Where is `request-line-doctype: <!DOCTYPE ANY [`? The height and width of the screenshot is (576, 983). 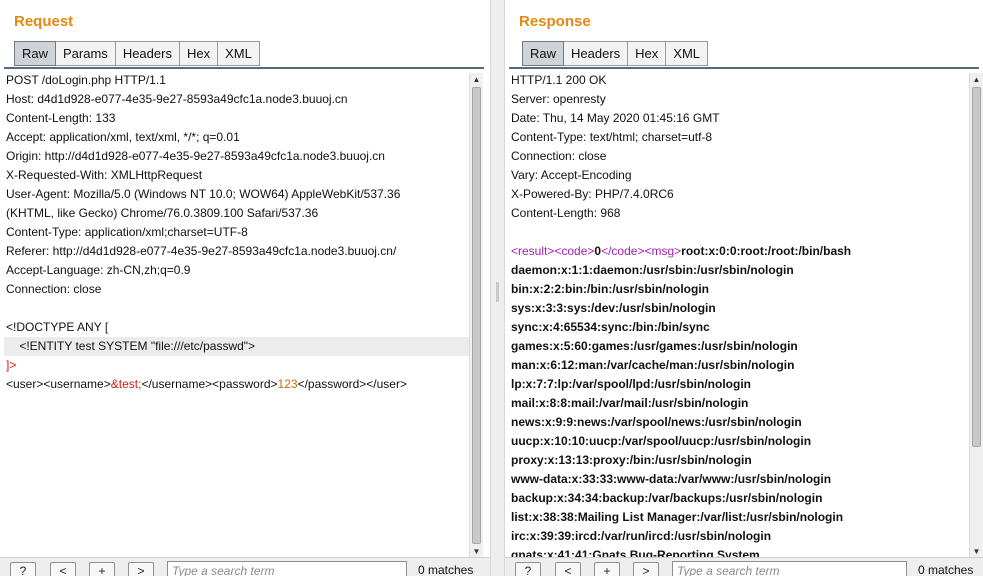 request-line-doctype: <!DOCTYPE ANY [ is located at coordinates (57, 327).